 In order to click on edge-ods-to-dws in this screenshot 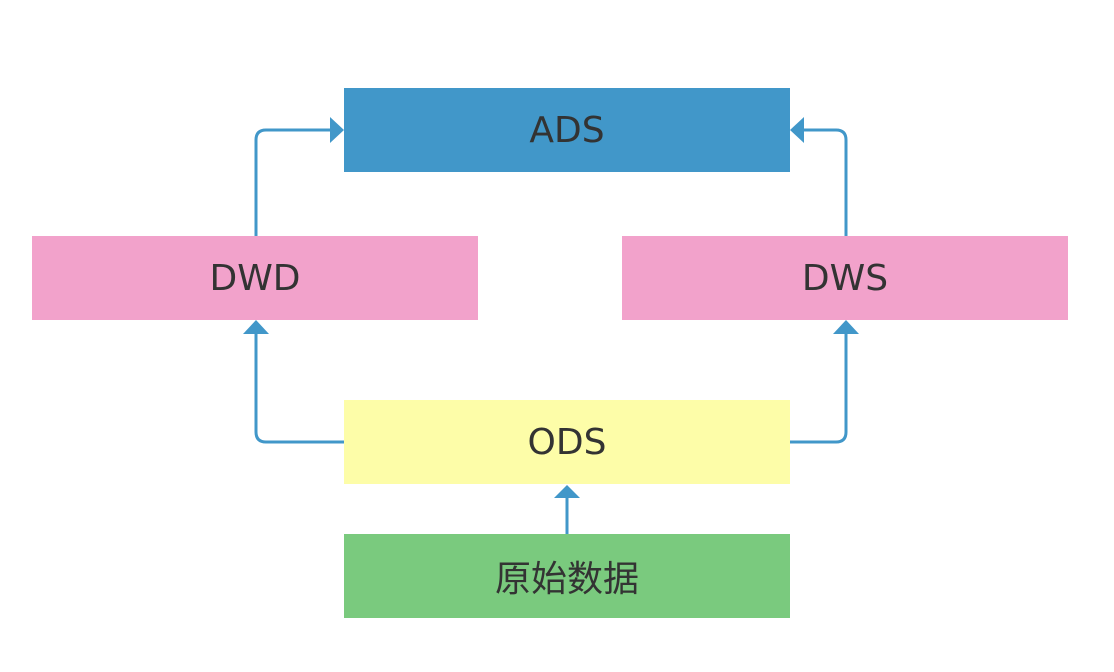, I will do `click(818, 387)`.